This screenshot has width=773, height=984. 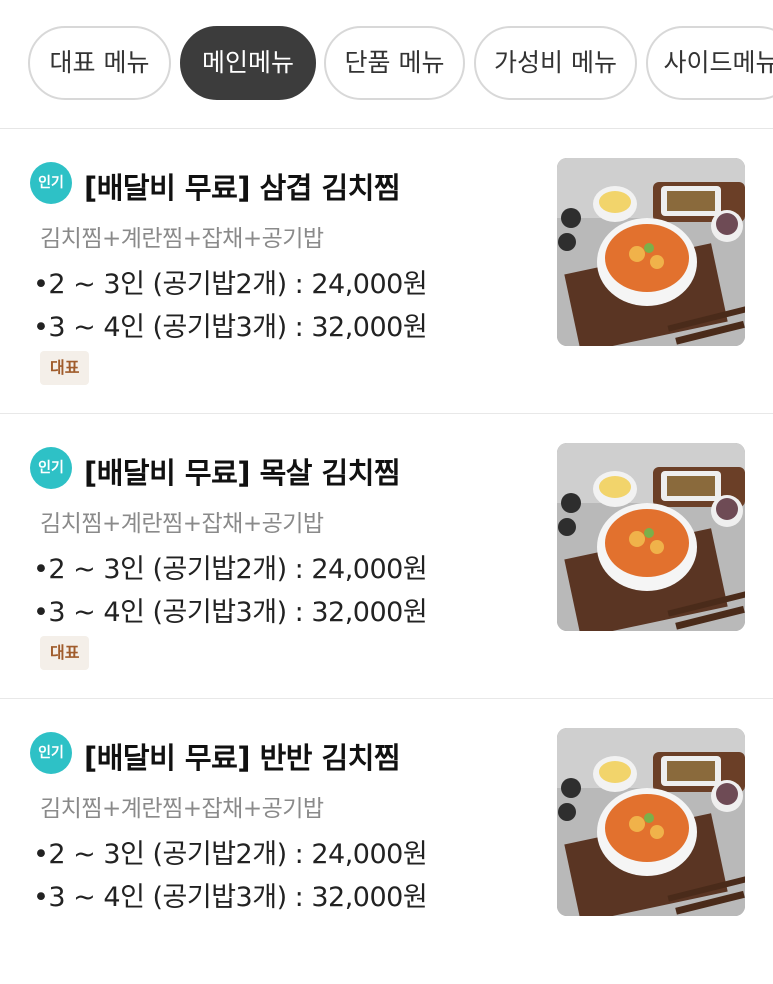 I want to click on category-tab-bar: 대표 메뉴 메인메뉴 단품 메뉴 가성비 메뉴 사이드메뉴, so click(x=386, y=64).